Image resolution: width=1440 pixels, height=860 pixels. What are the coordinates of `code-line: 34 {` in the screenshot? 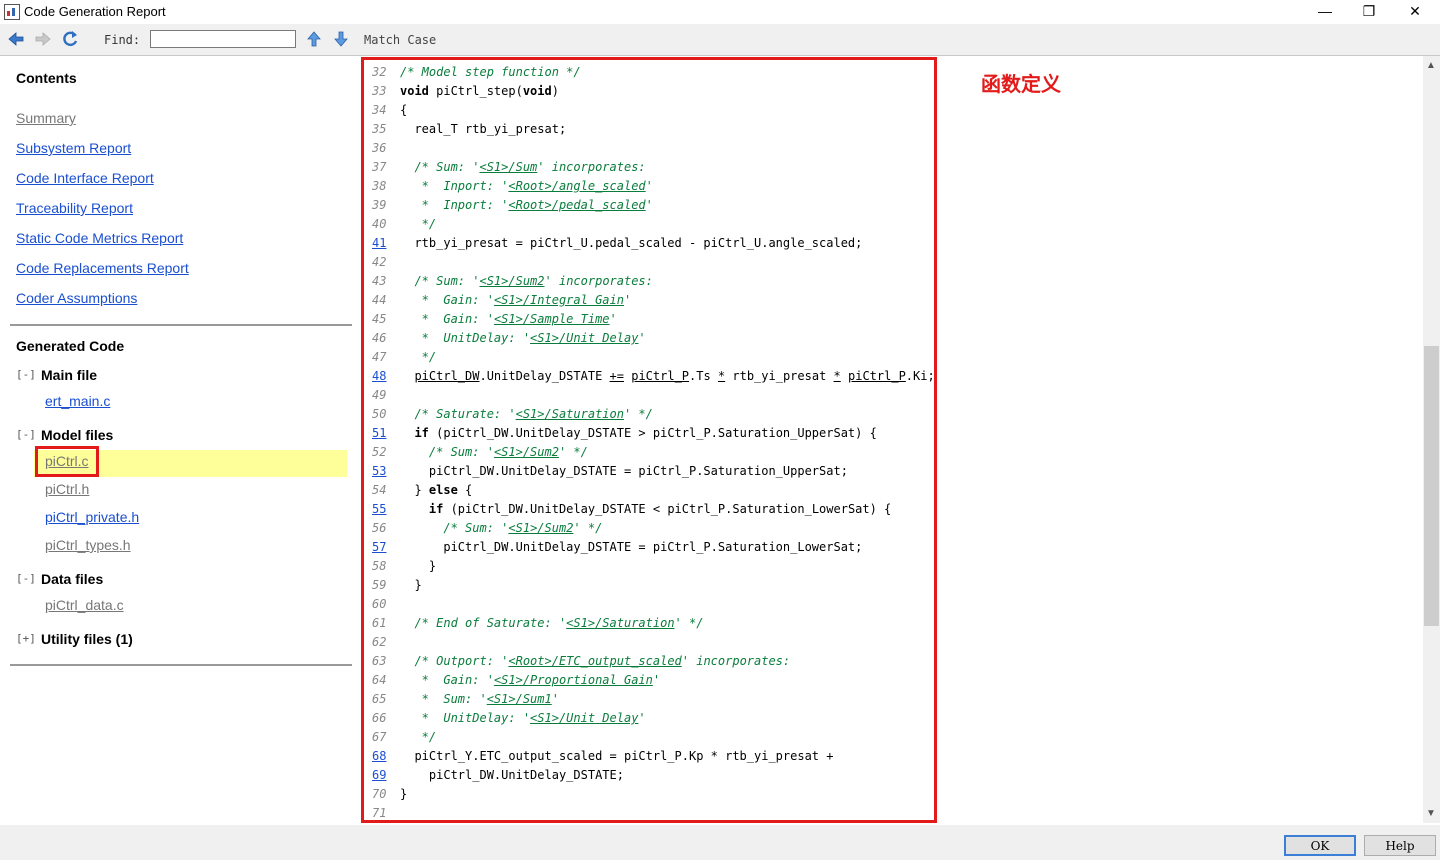 It's located at (649, 110).